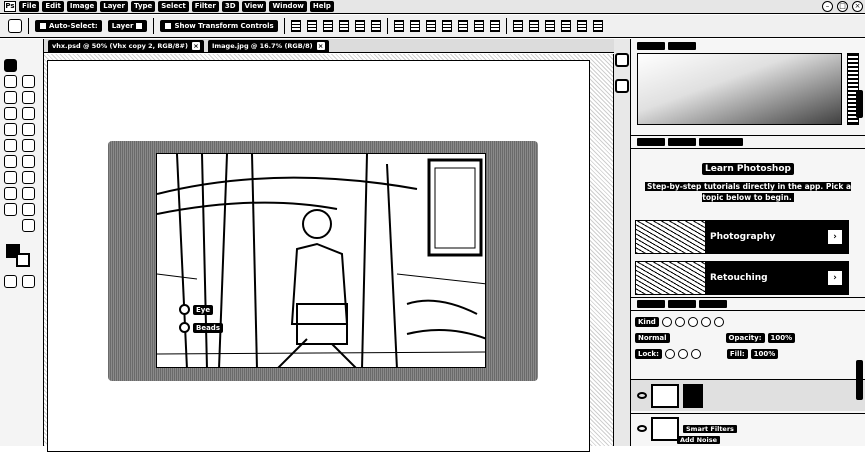  I want to click on tab-adjustments, so click(721, 142).